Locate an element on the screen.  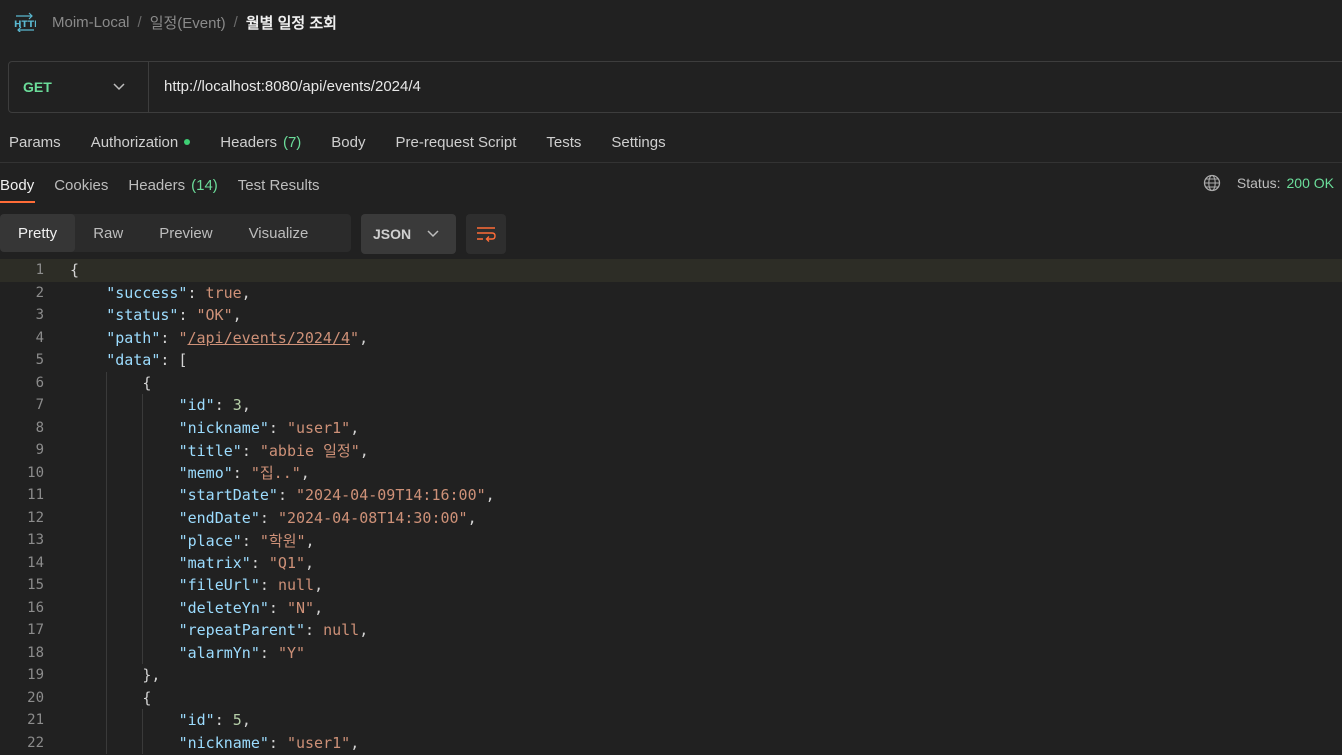
tab-settings: Settings is located at coordinates (638, 142).